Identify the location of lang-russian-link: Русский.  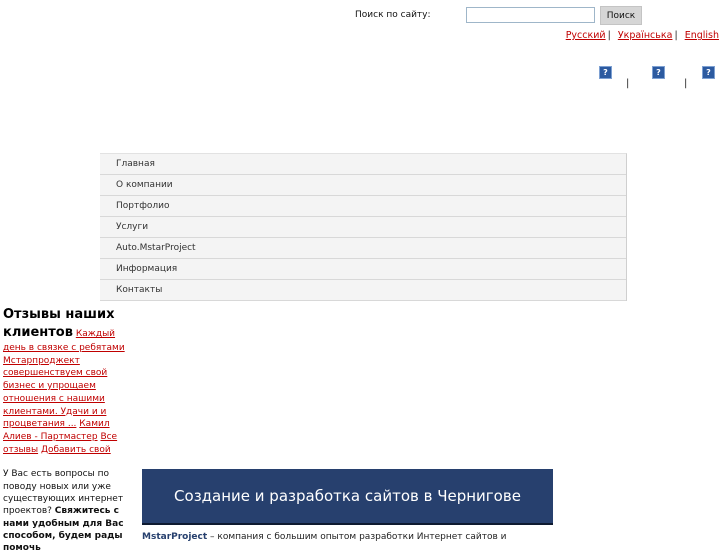
(586, 35).